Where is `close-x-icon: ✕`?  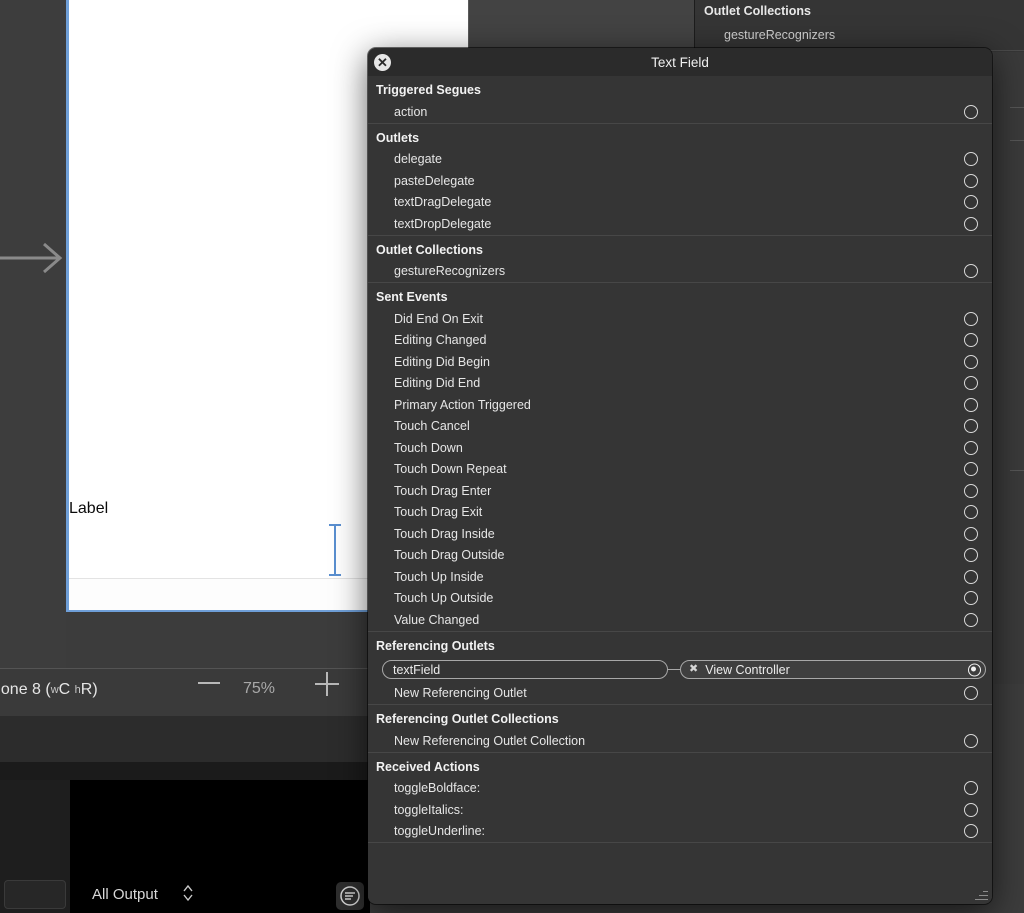 close-x-icon: ✕ is located at coordinates (382, 62).